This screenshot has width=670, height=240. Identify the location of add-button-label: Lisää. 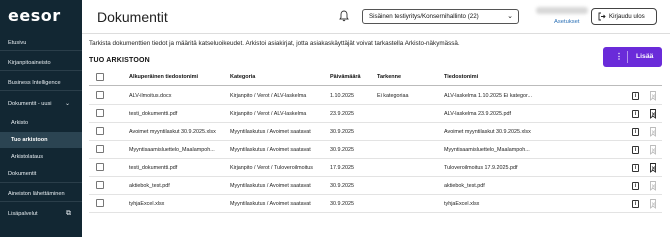
(645, 56).